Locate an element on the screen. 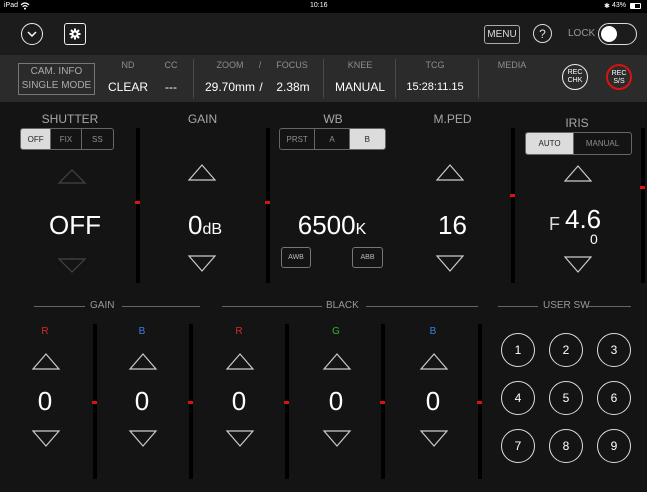 The height and width of the screenshot is (492, 647). awb-button: AWB is located at coordinates (296, 257).